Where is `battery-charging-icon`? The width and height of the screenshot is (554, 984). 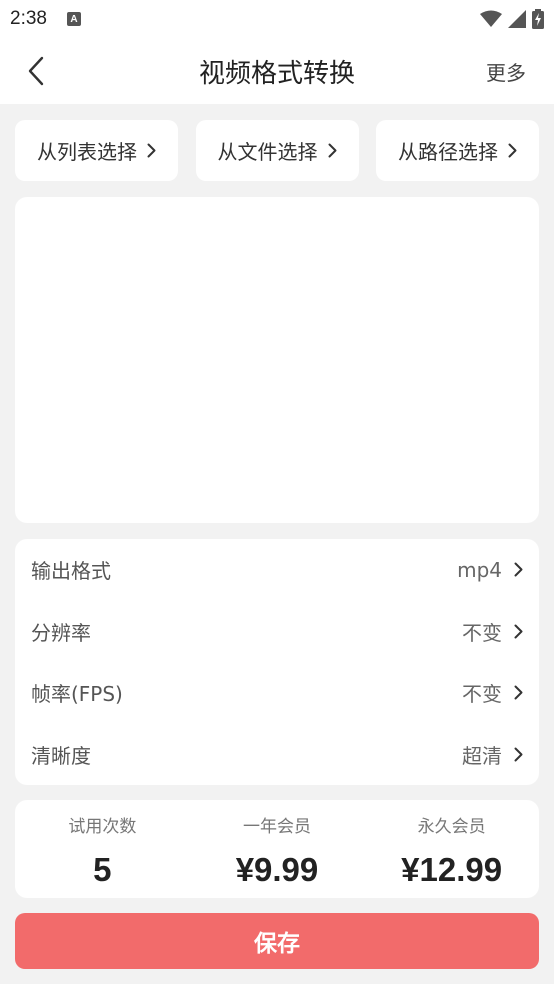 battery-charging-icon is located at coordinates (538, 19).